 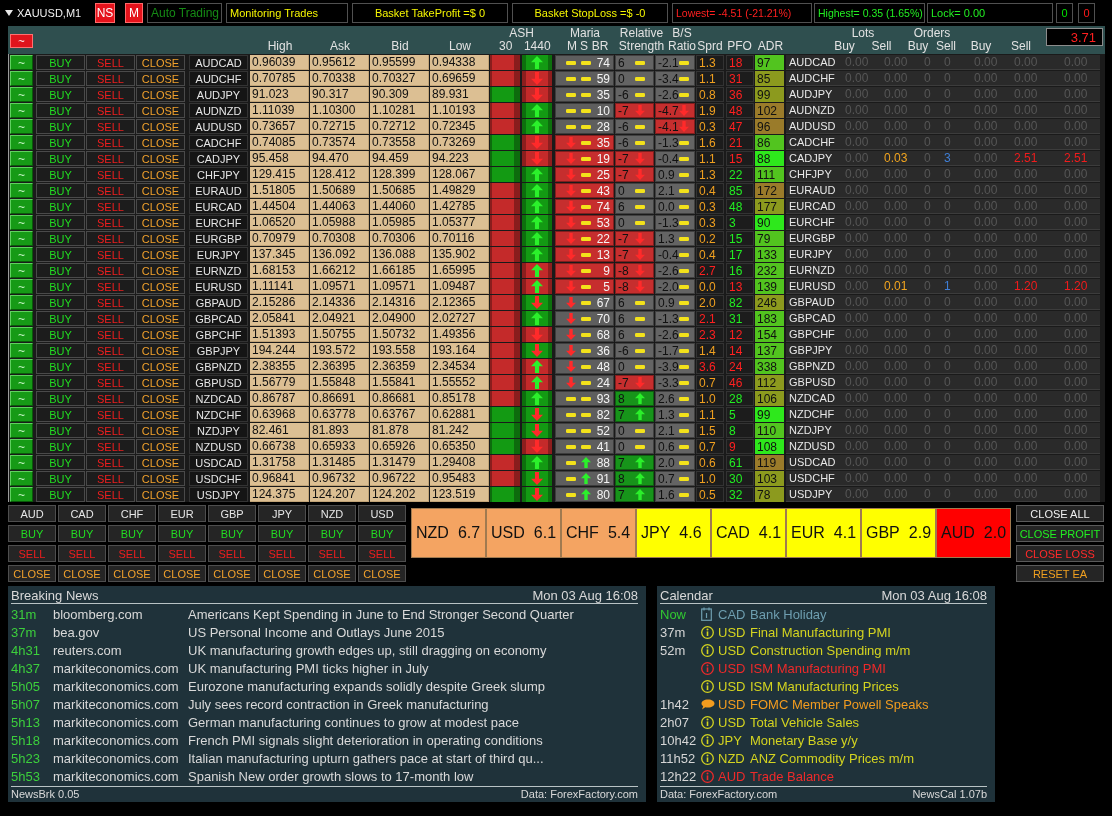 I want to click on currency-button: USD, so click(x=382, y=513).